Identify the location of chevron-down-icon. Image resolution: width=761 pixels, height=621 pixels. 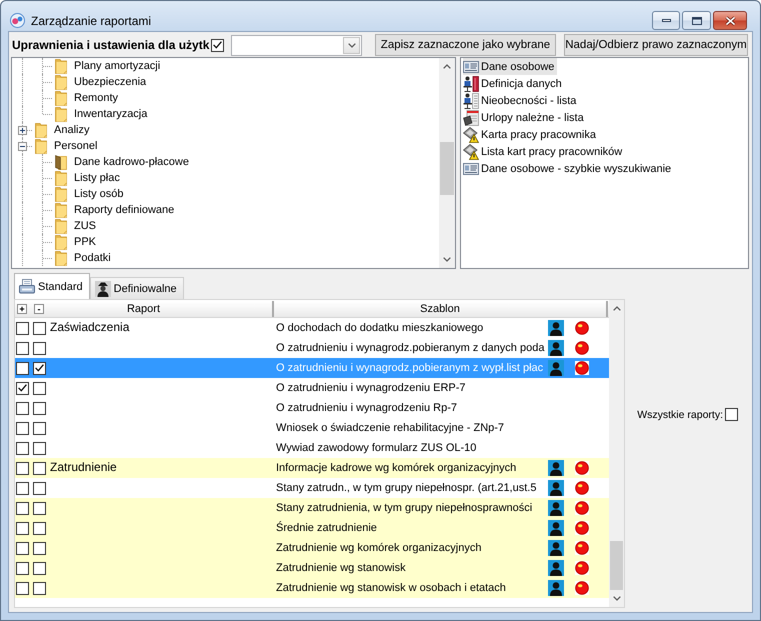
(352, 45).